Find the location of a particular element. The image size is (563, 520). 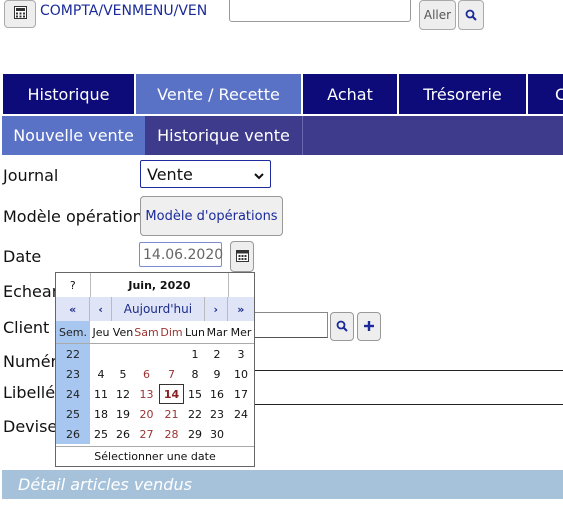

go-button: Aller is located at coordinates (437, 15).